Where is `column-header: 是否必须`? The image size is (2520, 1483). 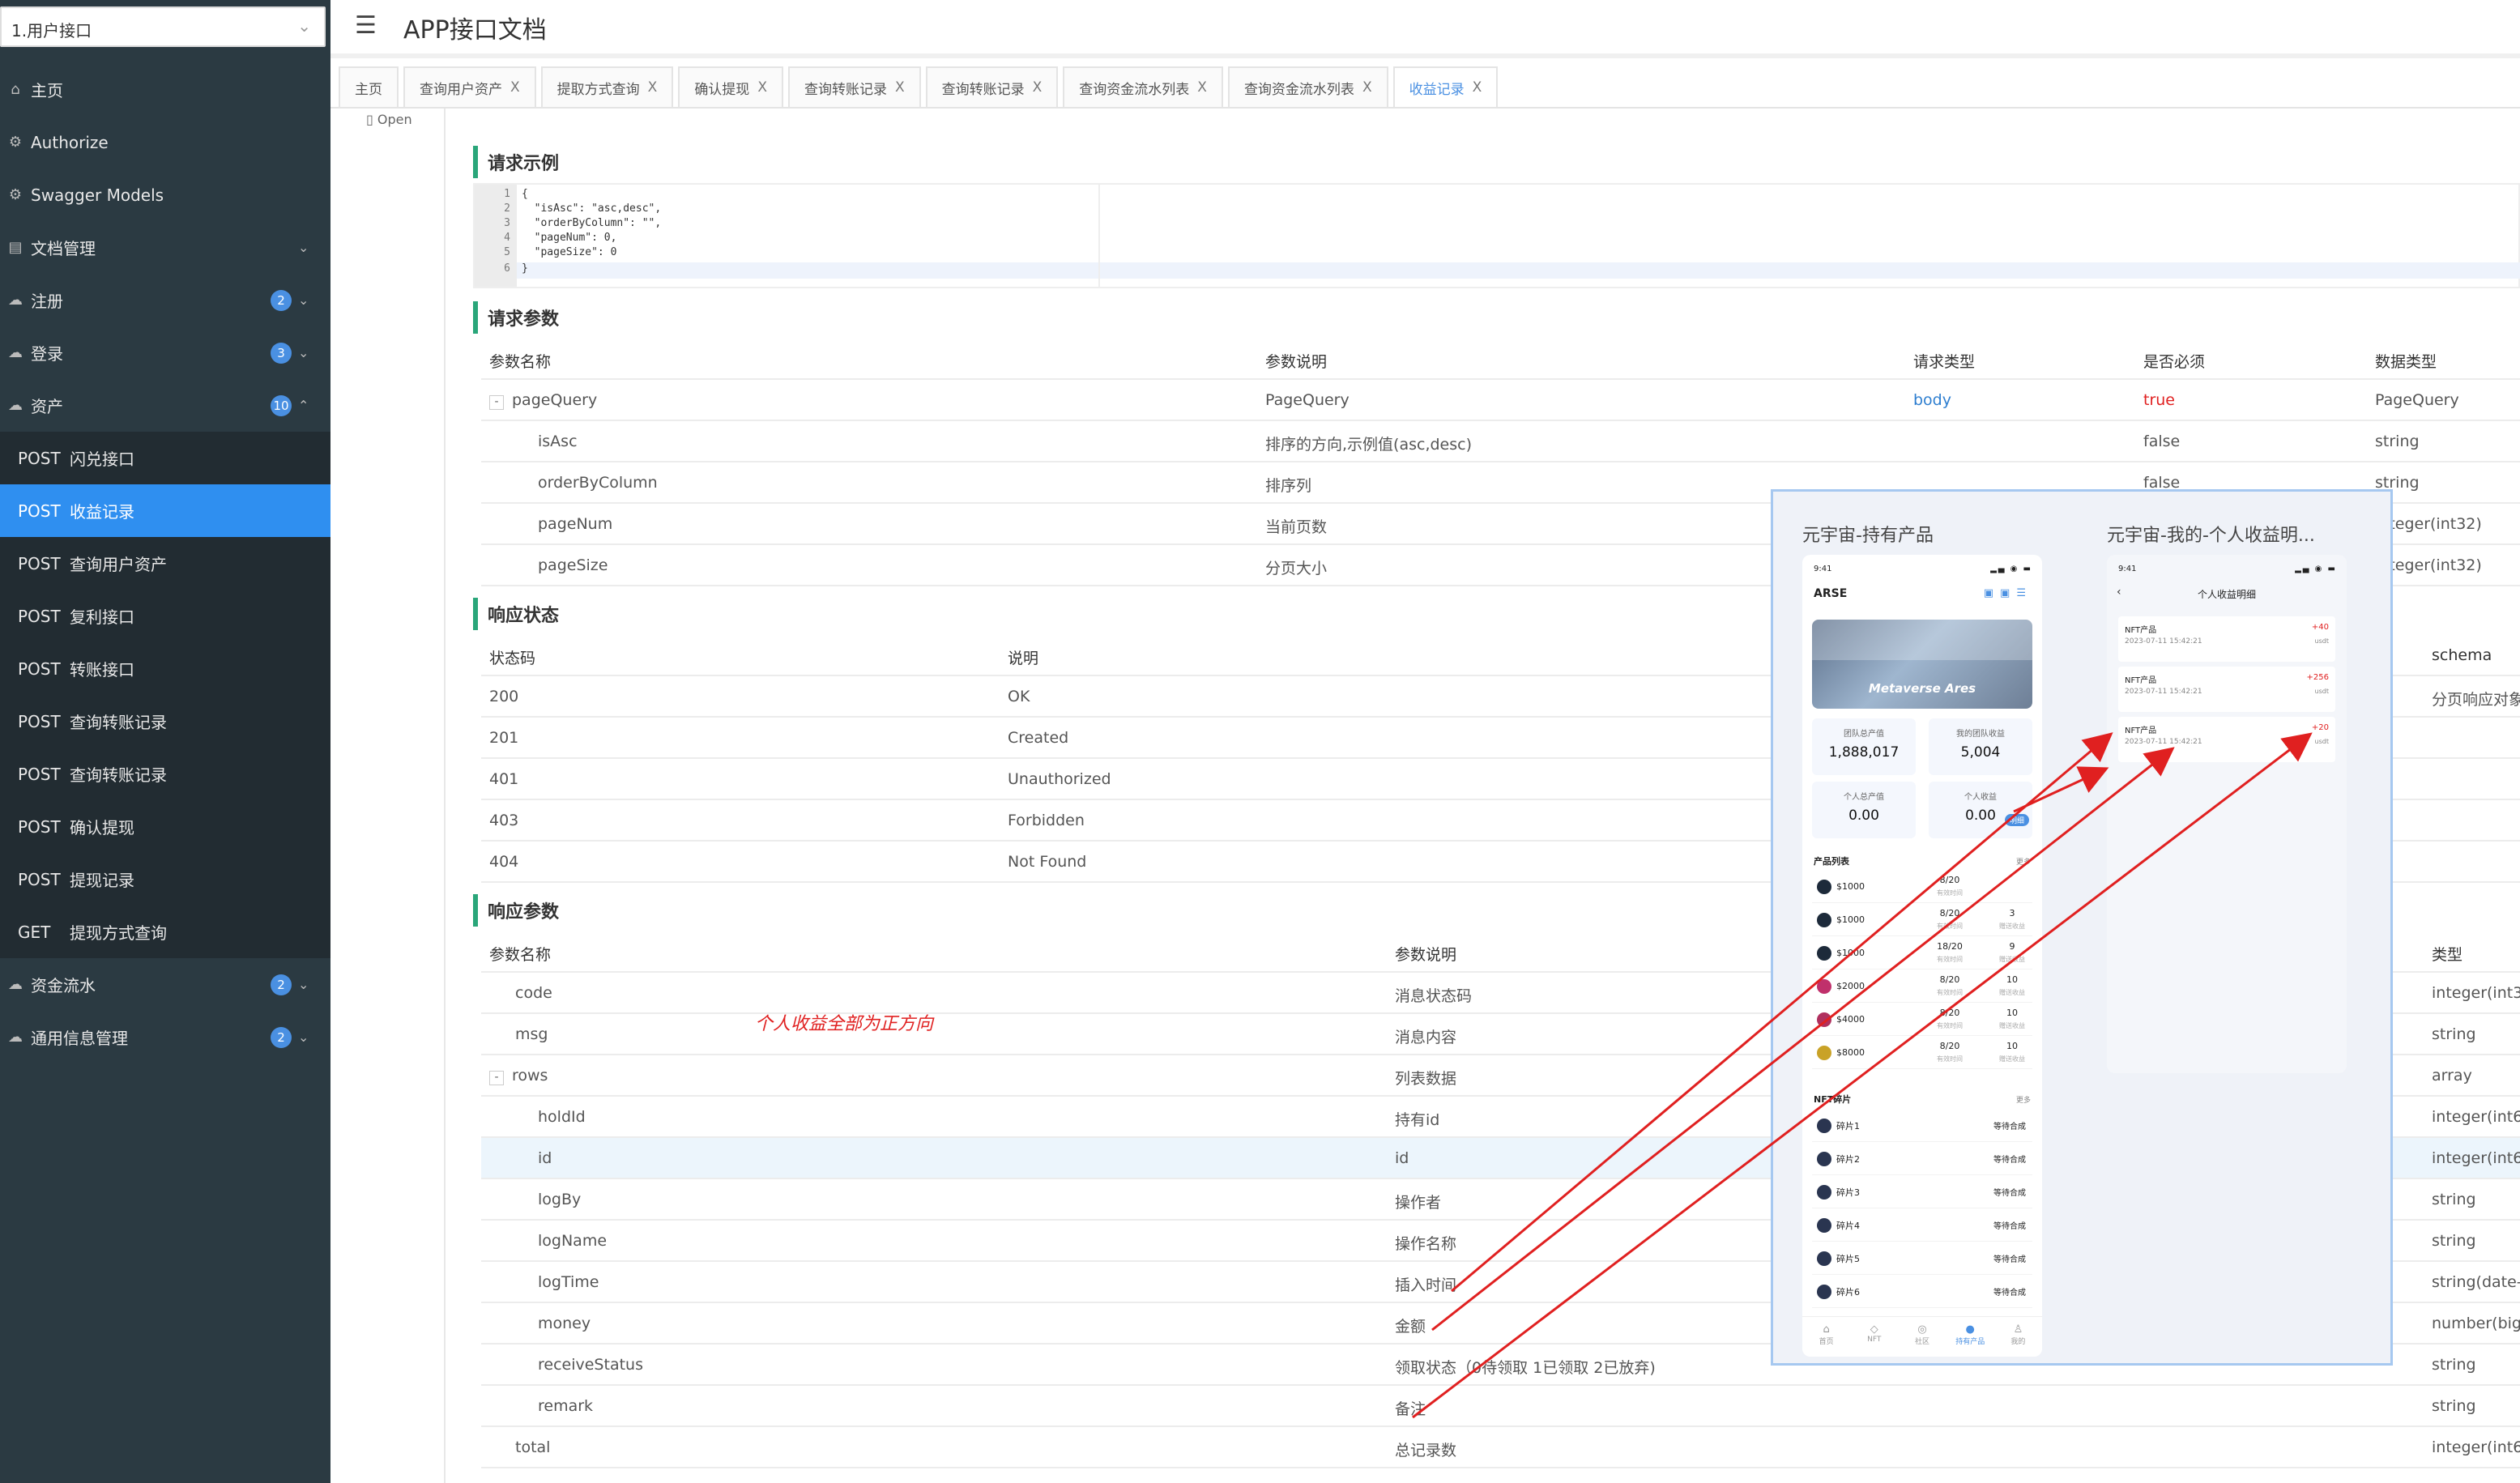 column-header: 是否必须 is located at coordinates (2174, 362).